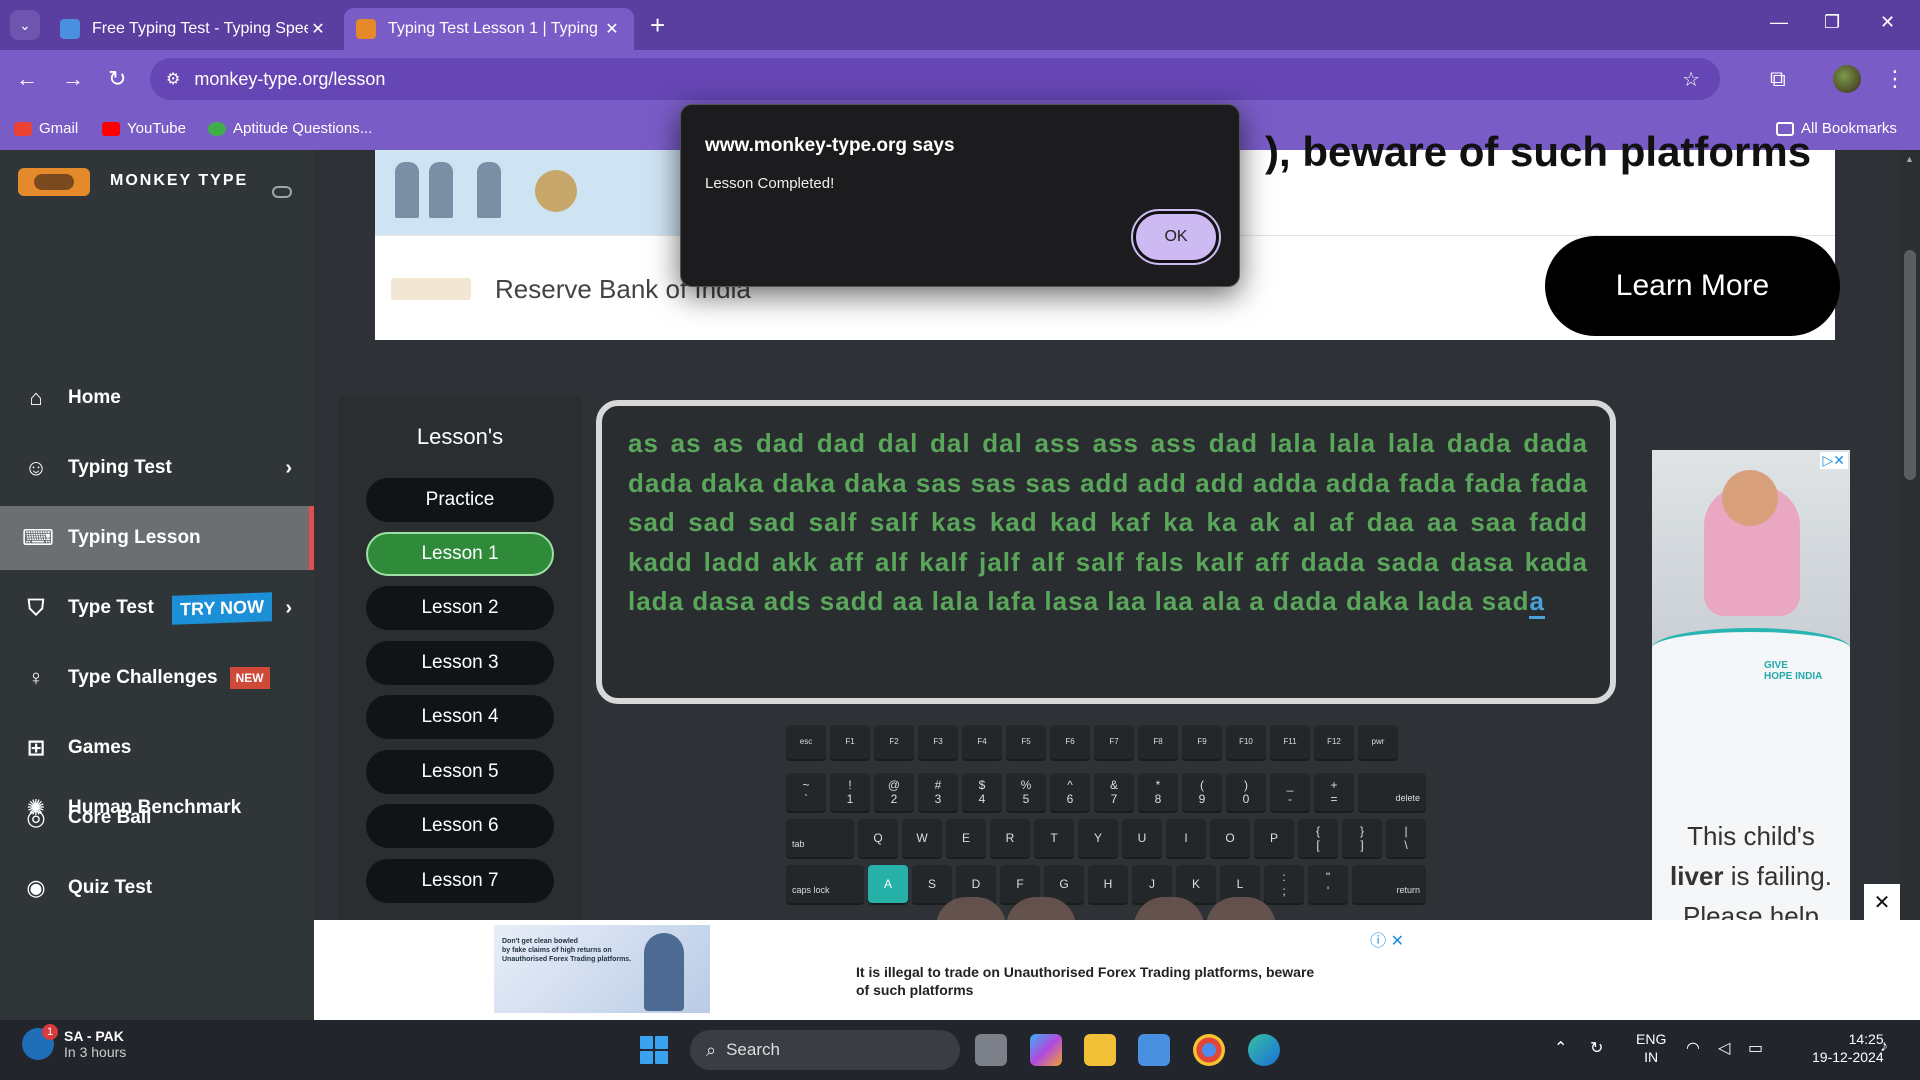 The image size is (1920, 1080). Describe the element at coordinates (460, 717) in the screenshot. I see `lesson-4-button: Lesson 4` at that location.